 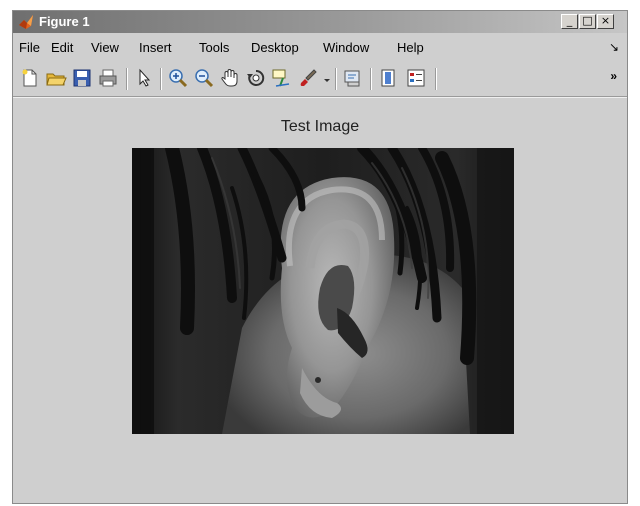 I want to click on menu-edit: Edit, so click(x=62, y=47).